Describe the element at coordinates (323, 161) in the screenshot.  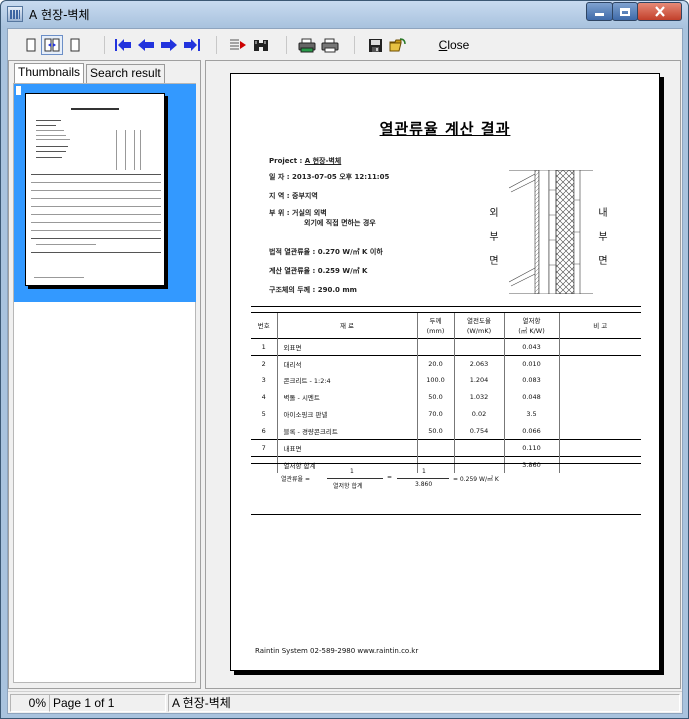
I see `project-value: A 현장-벽체` at that location.